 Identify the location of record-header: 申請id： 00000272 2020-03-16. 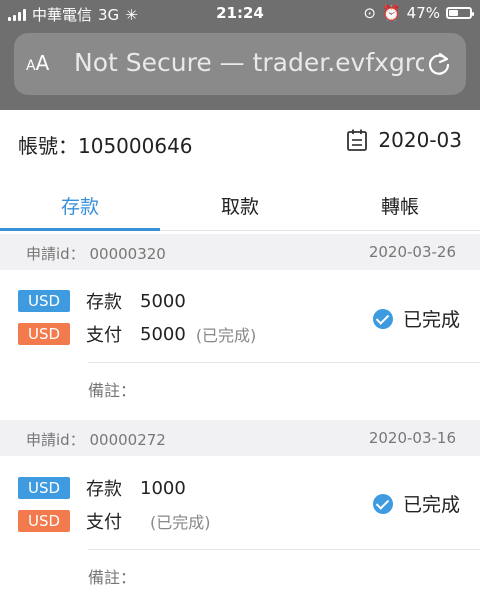
(240, 438).